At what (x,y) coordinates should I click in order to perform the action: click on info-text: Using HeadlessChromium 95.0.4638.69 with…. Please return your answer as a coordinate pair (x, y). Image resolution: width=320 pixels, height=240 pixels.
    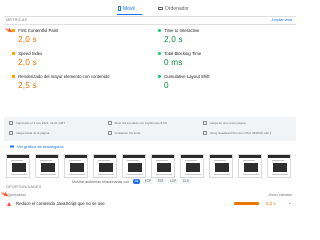
    Looking at the image, I should click on (240, 133).